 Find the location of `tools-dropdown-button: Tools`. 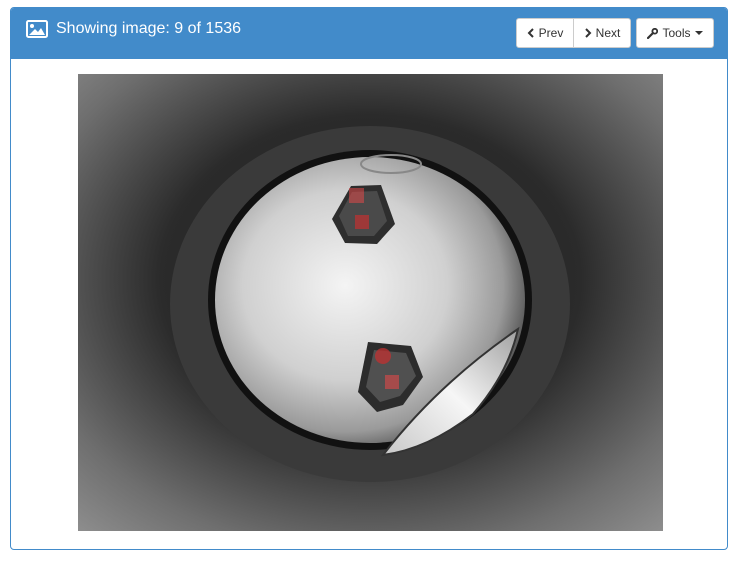

tools-dropdown-button: Tools is located at coordinates (675, 33).